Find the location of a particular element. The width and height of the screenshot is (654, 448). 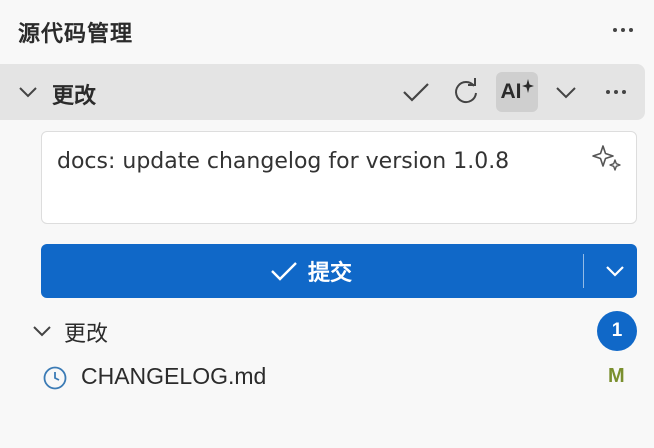

ai-sparkle-icon is located at coordinates (527, 86).